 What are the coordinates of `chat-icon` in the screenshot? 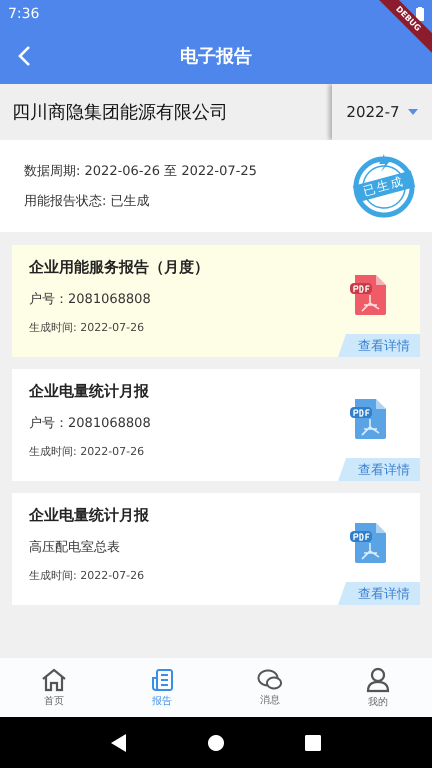 It's located at (270, 679).